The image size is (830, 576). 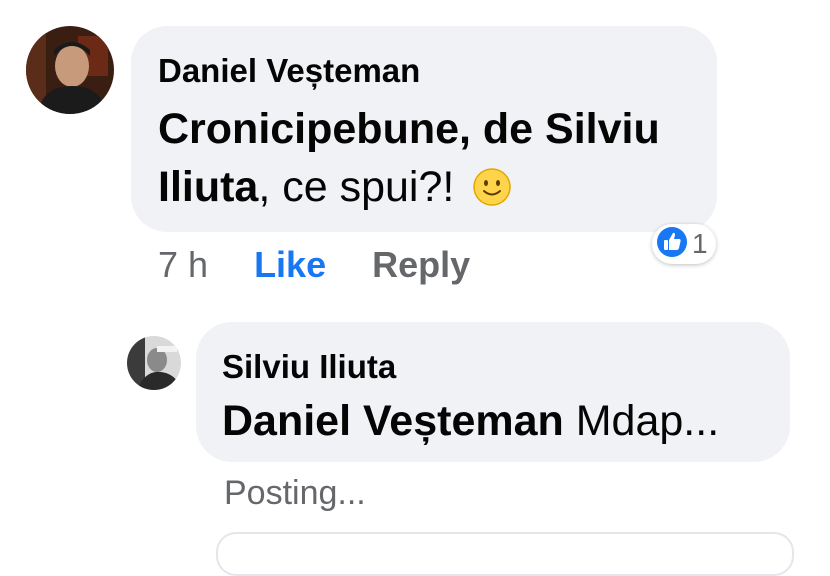 I want to click on mention-link-continued: Iliuta, so click(x=208, y=187).